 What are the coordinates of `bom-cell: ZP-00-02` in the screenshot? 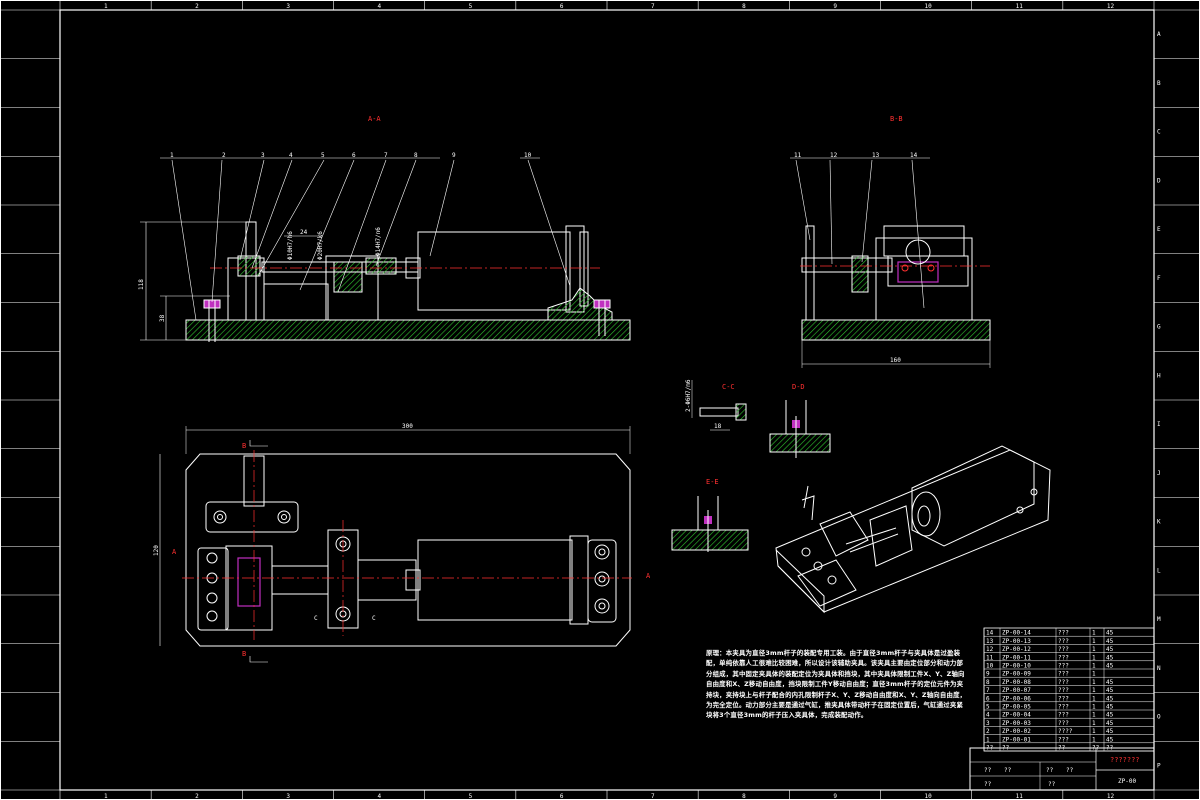 It's located at (1016, 731).